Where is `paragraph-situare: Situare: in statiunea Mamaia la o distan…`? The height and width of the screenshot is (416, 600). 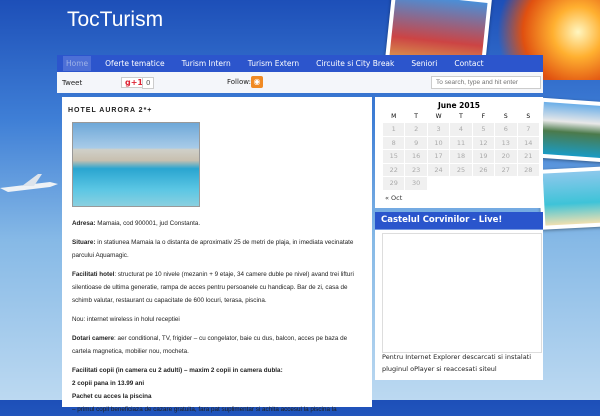
paragraph-situare: Situare: in statiunea Mamaia la o distan… is located at coordinates (218, 249).